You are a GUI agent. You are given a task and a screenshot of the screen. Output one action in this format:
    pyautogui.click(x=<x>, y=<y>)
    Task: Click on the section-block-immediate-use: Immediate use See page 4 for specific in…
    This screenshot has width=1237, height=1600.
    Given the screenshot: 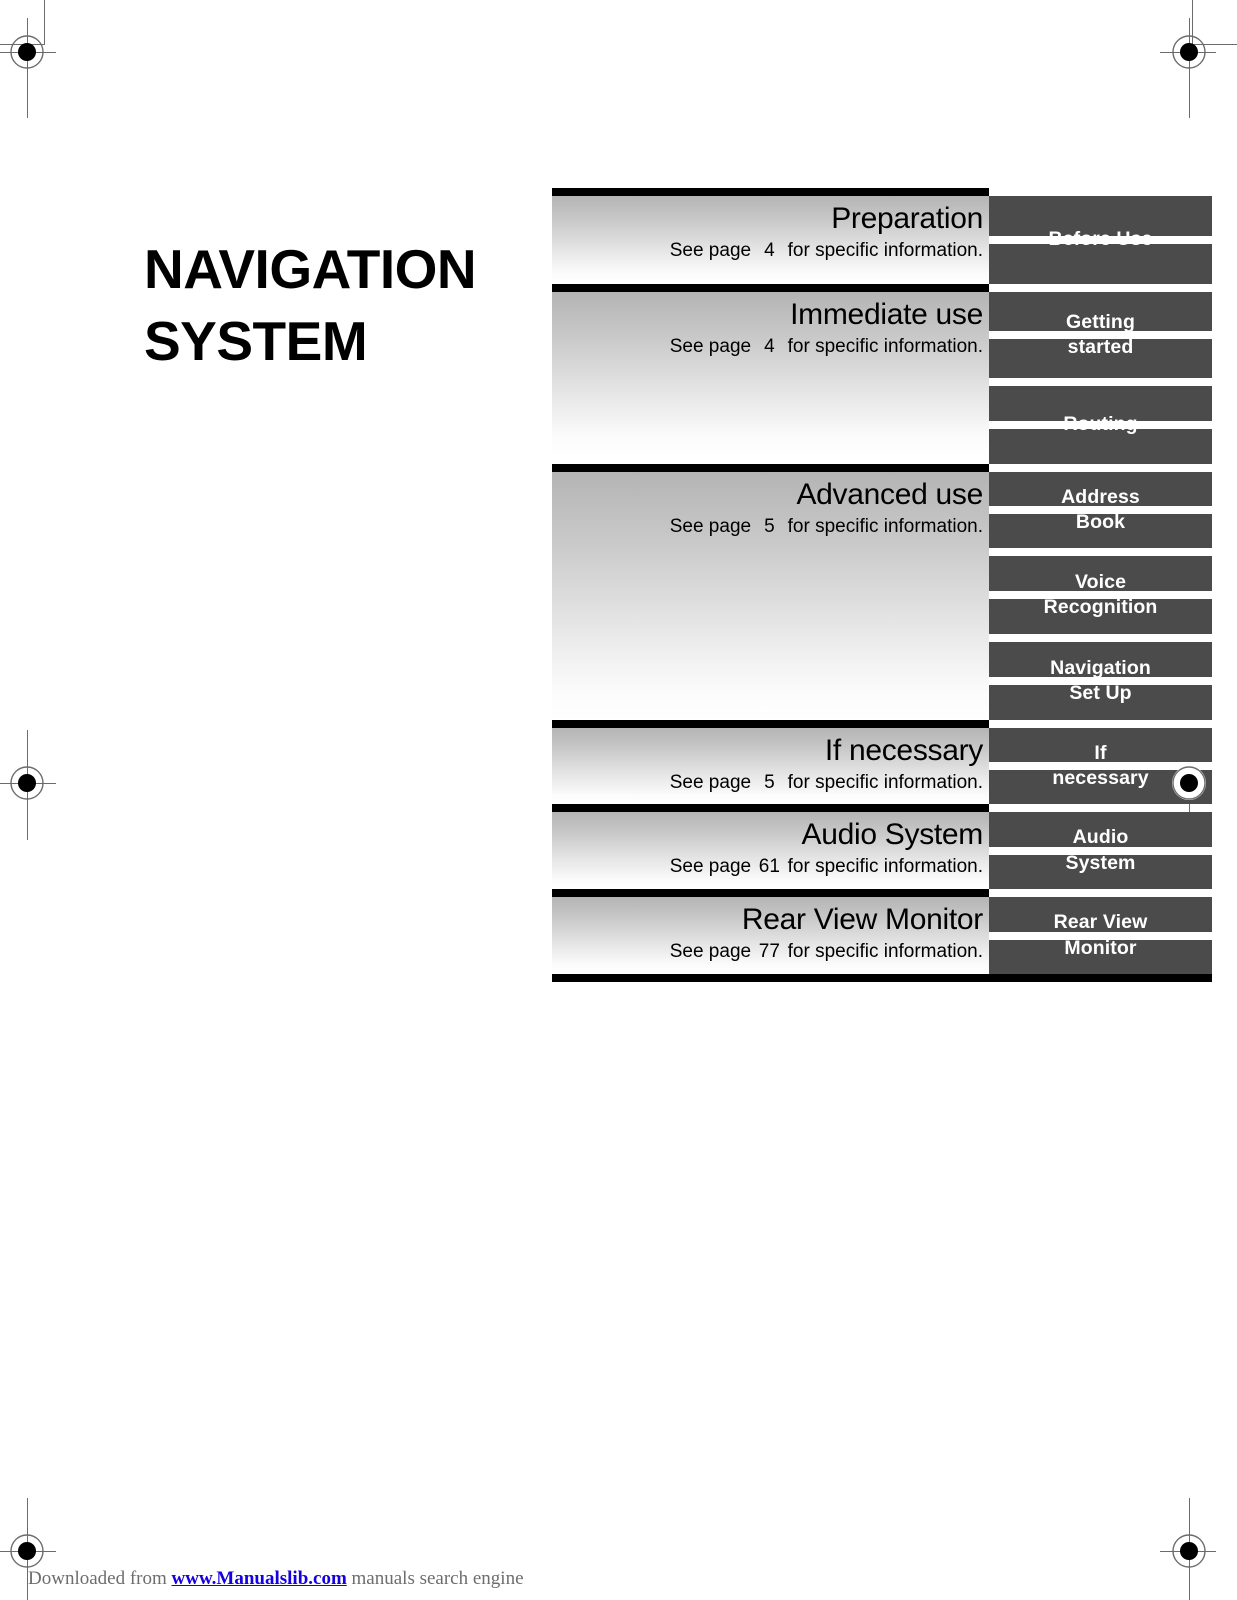 What is the action you would take?
    pyautogui.click(x=770, y=370)
    